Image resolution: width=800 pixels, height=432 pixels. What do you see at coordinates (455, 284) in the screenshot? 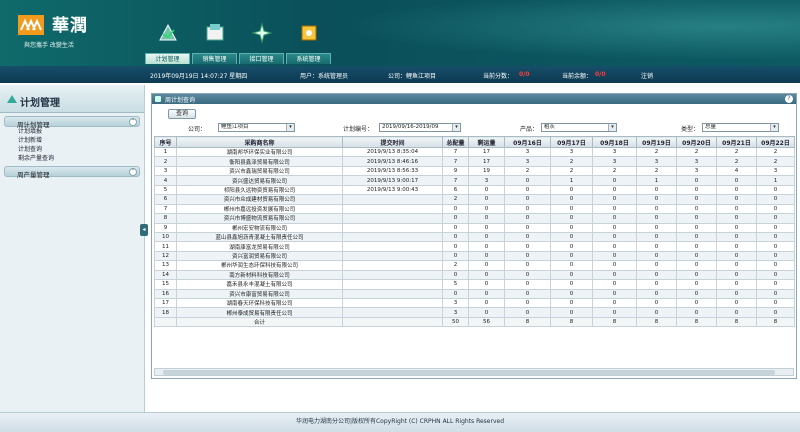
I see `table-cell: 5` at bounding box center [455, 284].